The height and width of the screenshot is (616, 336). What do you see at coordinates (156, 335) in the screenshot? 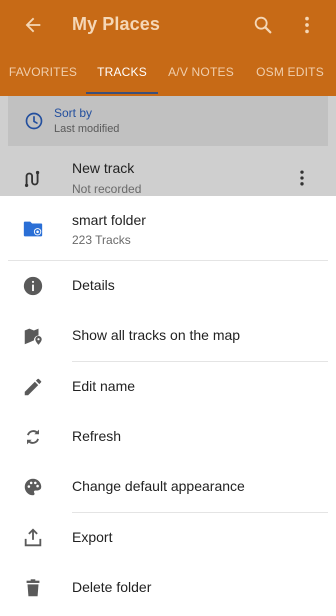
I see `menu-label: Show all tracks on the map` at bounding box center [156, 335].